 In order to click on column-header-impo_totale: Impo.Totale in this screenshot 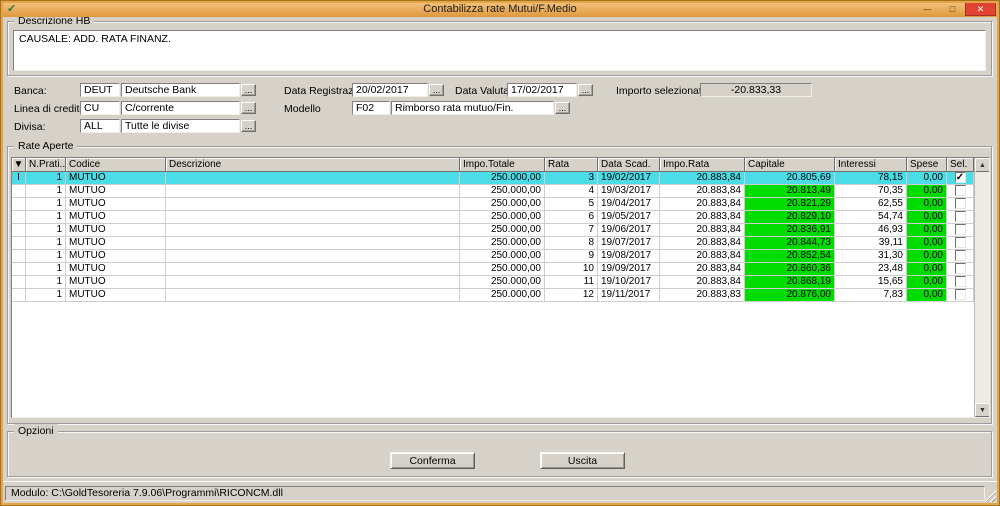, I will do `click(502, 165)`.